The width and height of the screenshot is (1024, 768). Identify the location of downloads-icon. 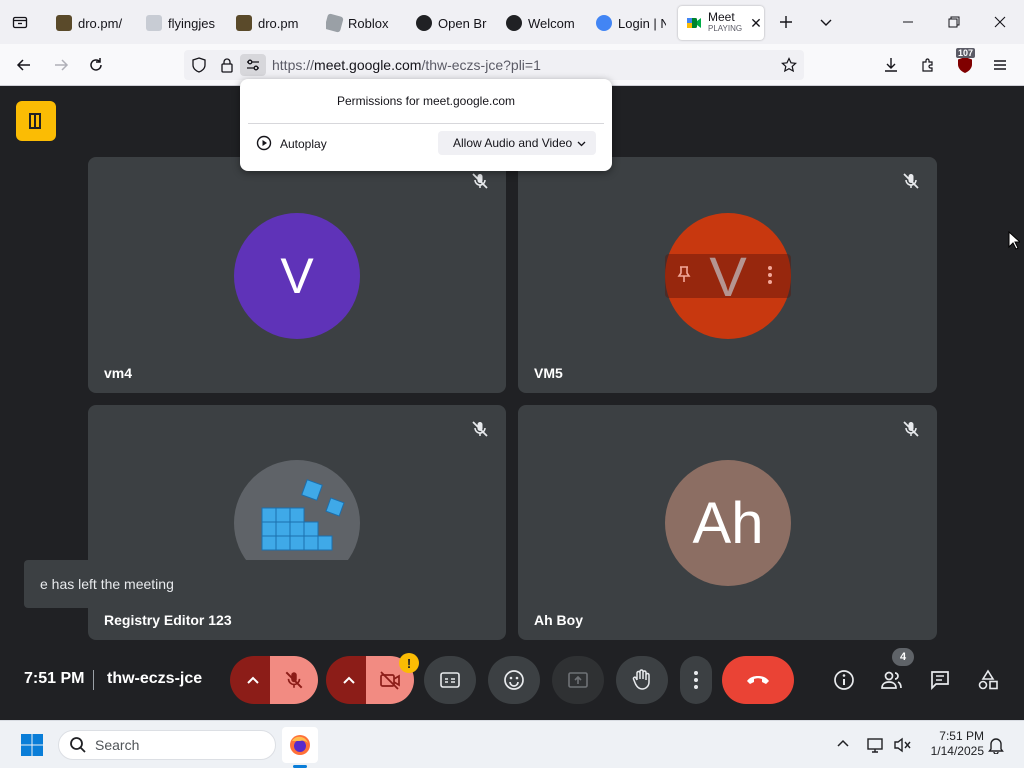
(891, 65).